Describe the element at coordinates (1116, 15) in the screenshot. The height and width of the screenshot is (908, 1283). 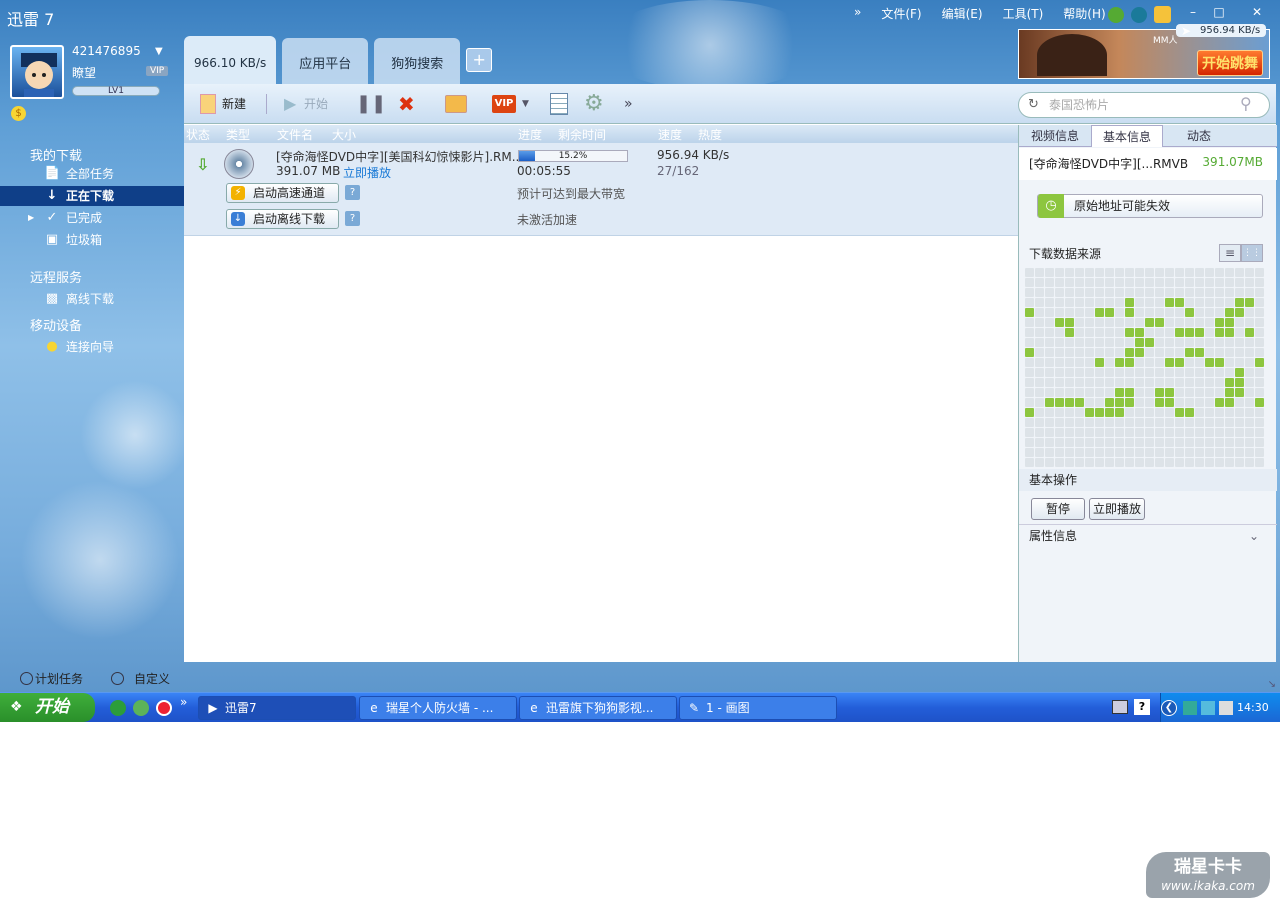
I see `w-badge-icon` at that location.